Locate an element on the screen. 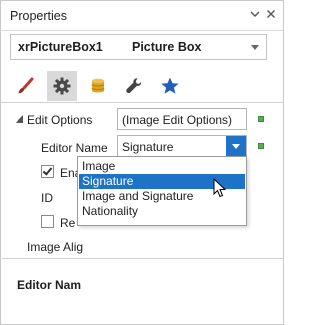 This screenshot has height=325, width=320. tab-appearance is located at coordinates (26, 86).